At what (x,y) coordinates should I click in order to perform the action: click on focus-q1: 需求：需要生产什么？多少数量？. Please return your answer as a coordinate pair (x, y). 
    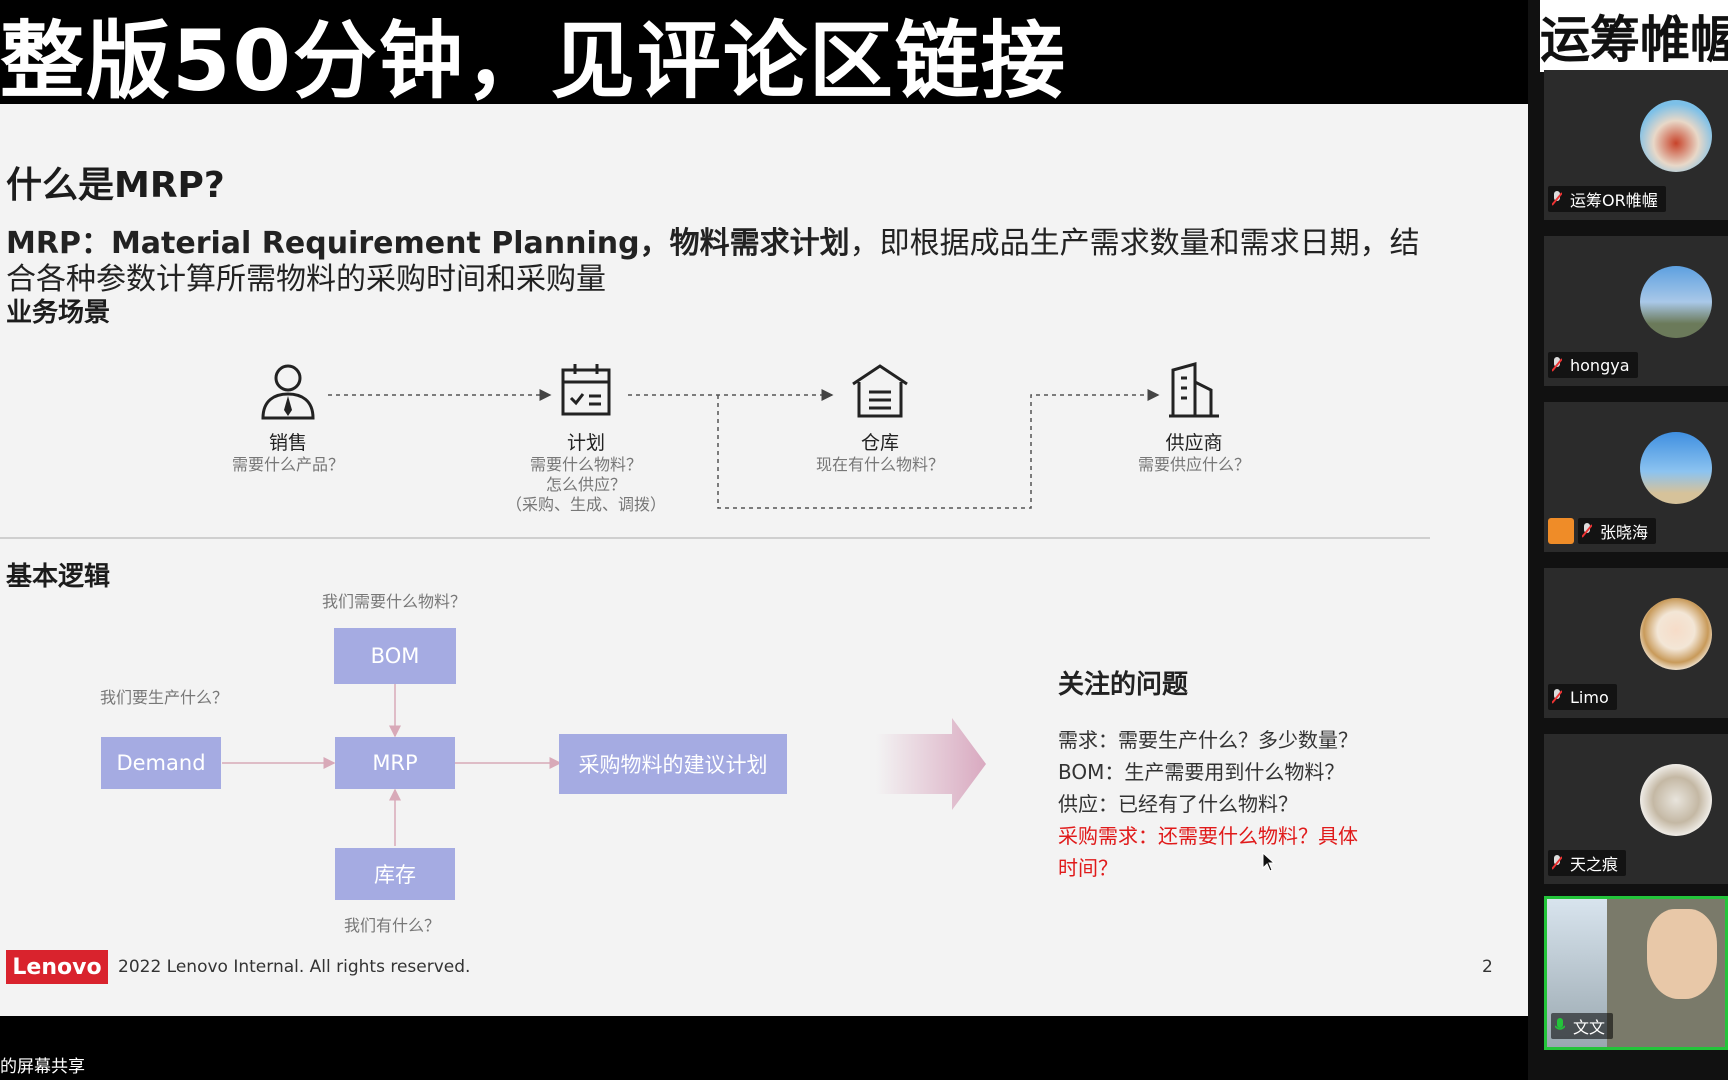
    Looking at the image, I should click on (1208, 740).